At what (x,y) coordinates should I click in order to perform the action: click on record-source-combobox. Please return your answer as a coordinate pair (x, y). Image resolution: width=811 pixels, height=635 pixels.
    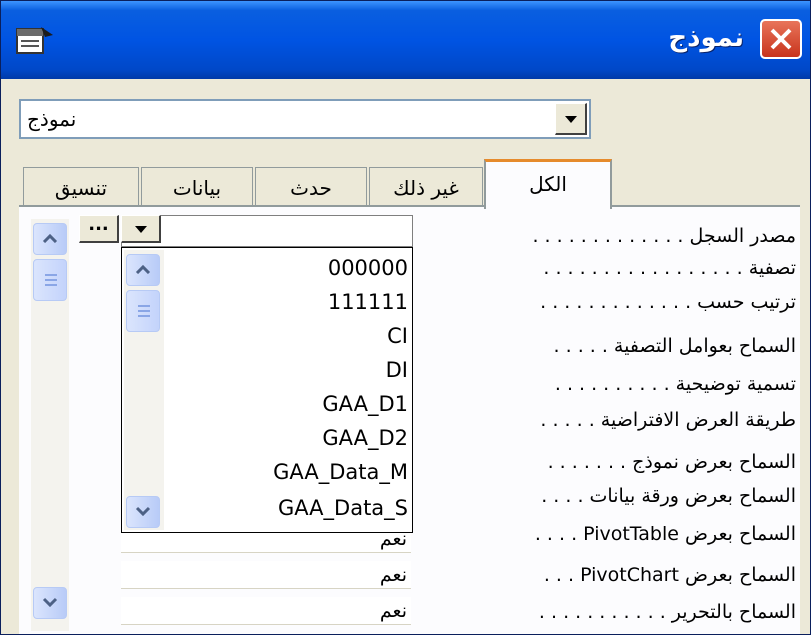
    Looking at the image, I should click on (267, 231).